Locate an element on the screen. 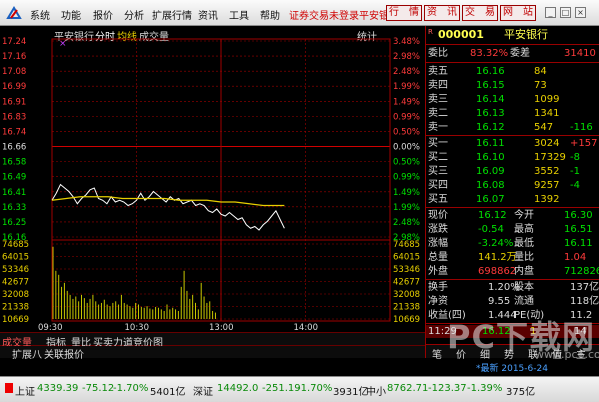 The width and height of the screenshot is (599, 402). ask-price: 16.16 is located at coordinates (490, 71).